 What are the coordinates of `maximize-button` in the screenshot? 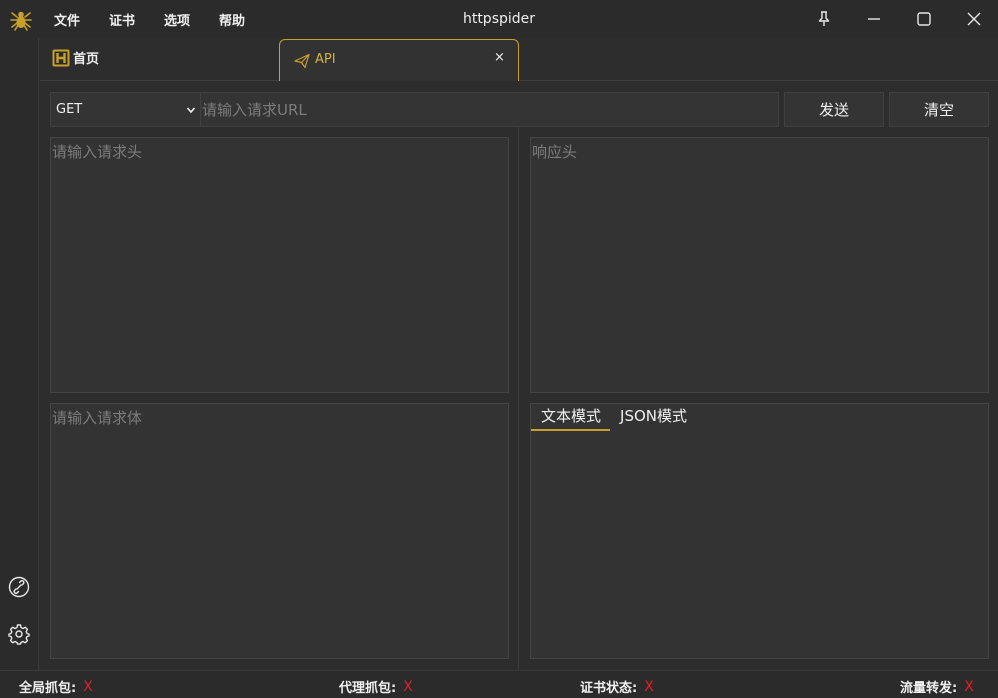 It's located at (924, 19).